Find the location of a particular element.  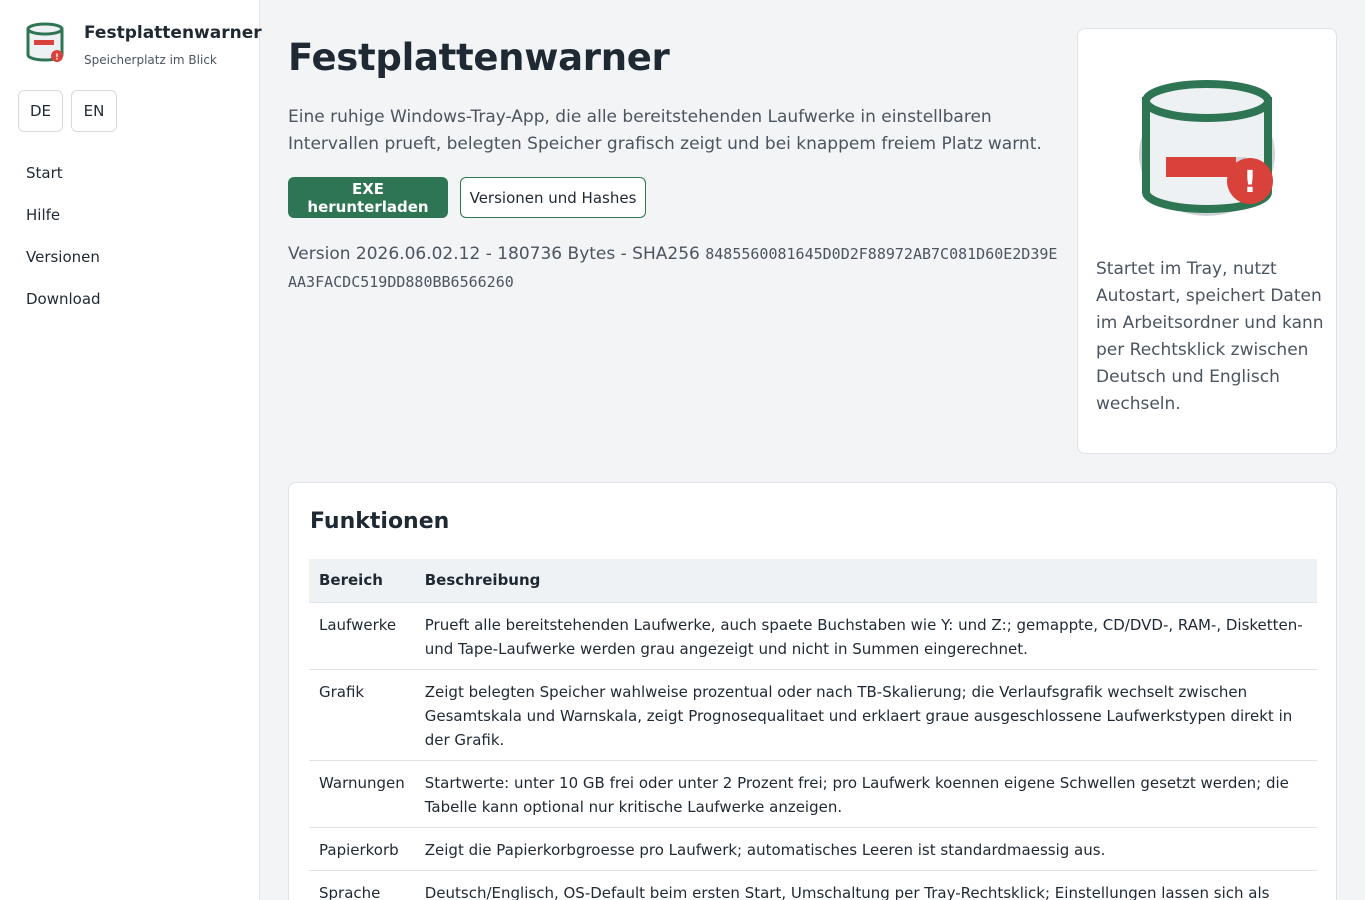

download-exe-button: EXE herunterladen is located at coordinates (368, 197).